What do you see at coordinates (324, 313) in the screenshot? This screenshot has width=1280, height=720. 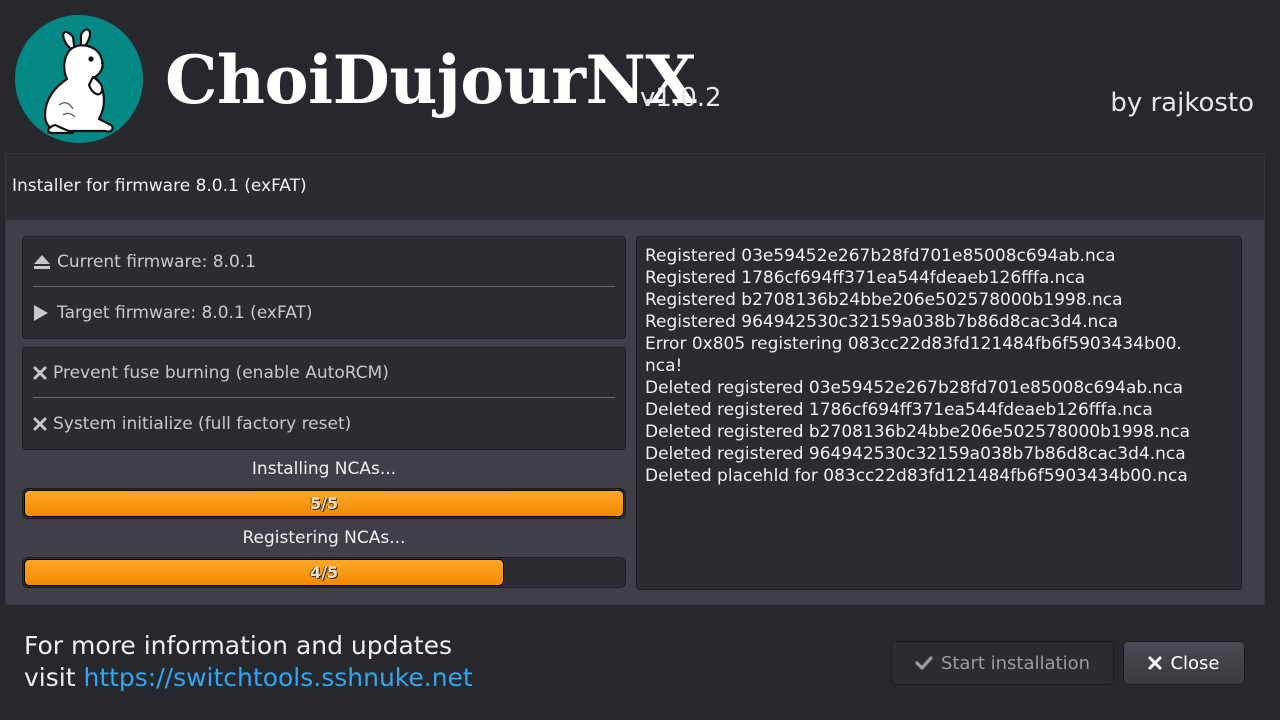 I see `target-firmware-row: Target firmware: 8.0.1 (exFAT)` at bounding box center [324, 313].